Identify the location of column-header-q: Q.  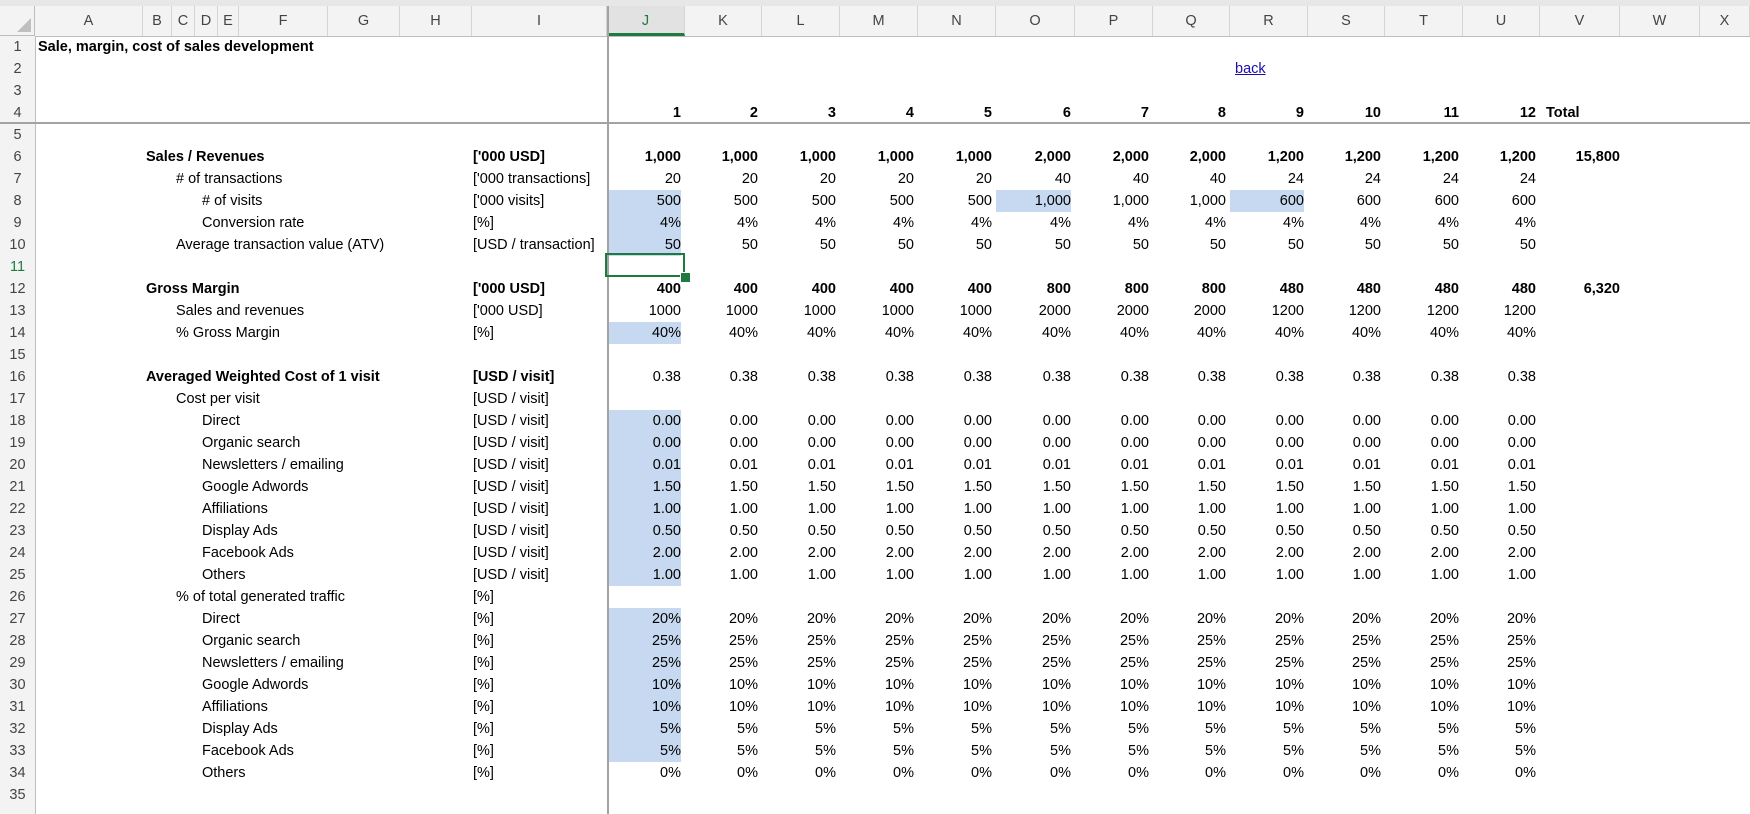
(1191, 21).